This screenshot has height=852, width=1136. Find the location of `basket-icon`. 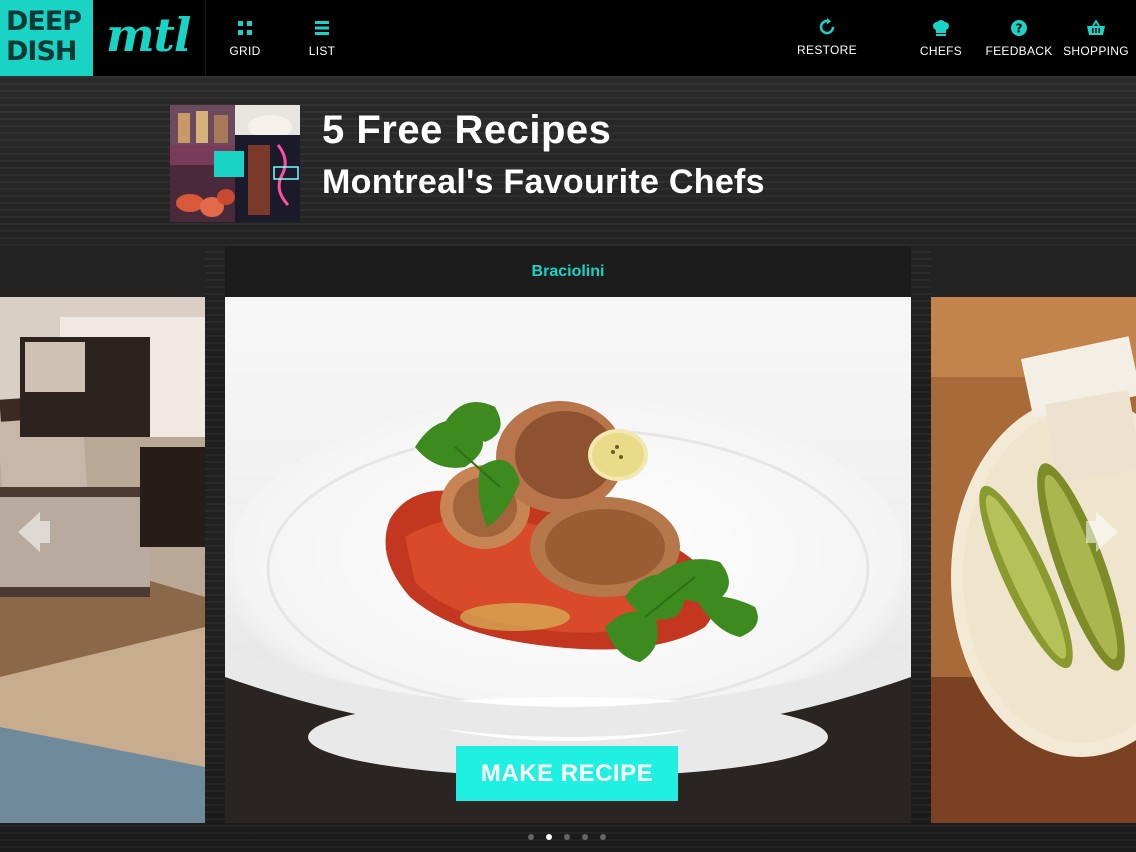

basket-icon is located at coordinates (1096, 28).